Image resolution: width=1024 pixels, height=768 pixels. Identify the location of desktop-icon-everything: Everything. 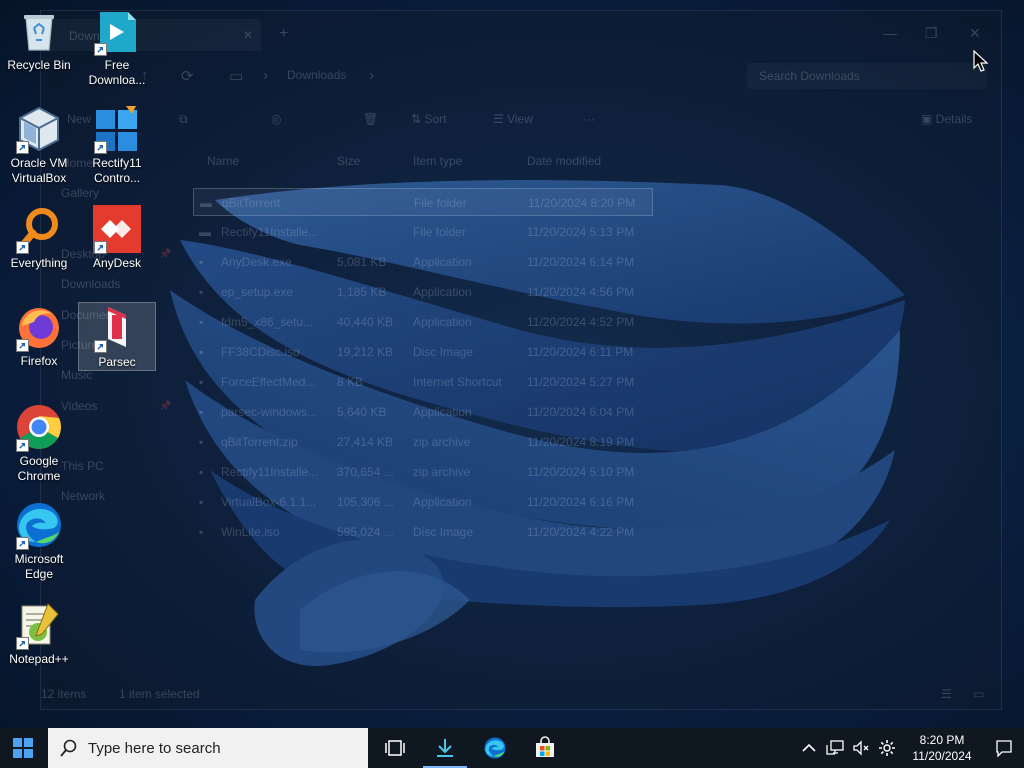
(39, 237).